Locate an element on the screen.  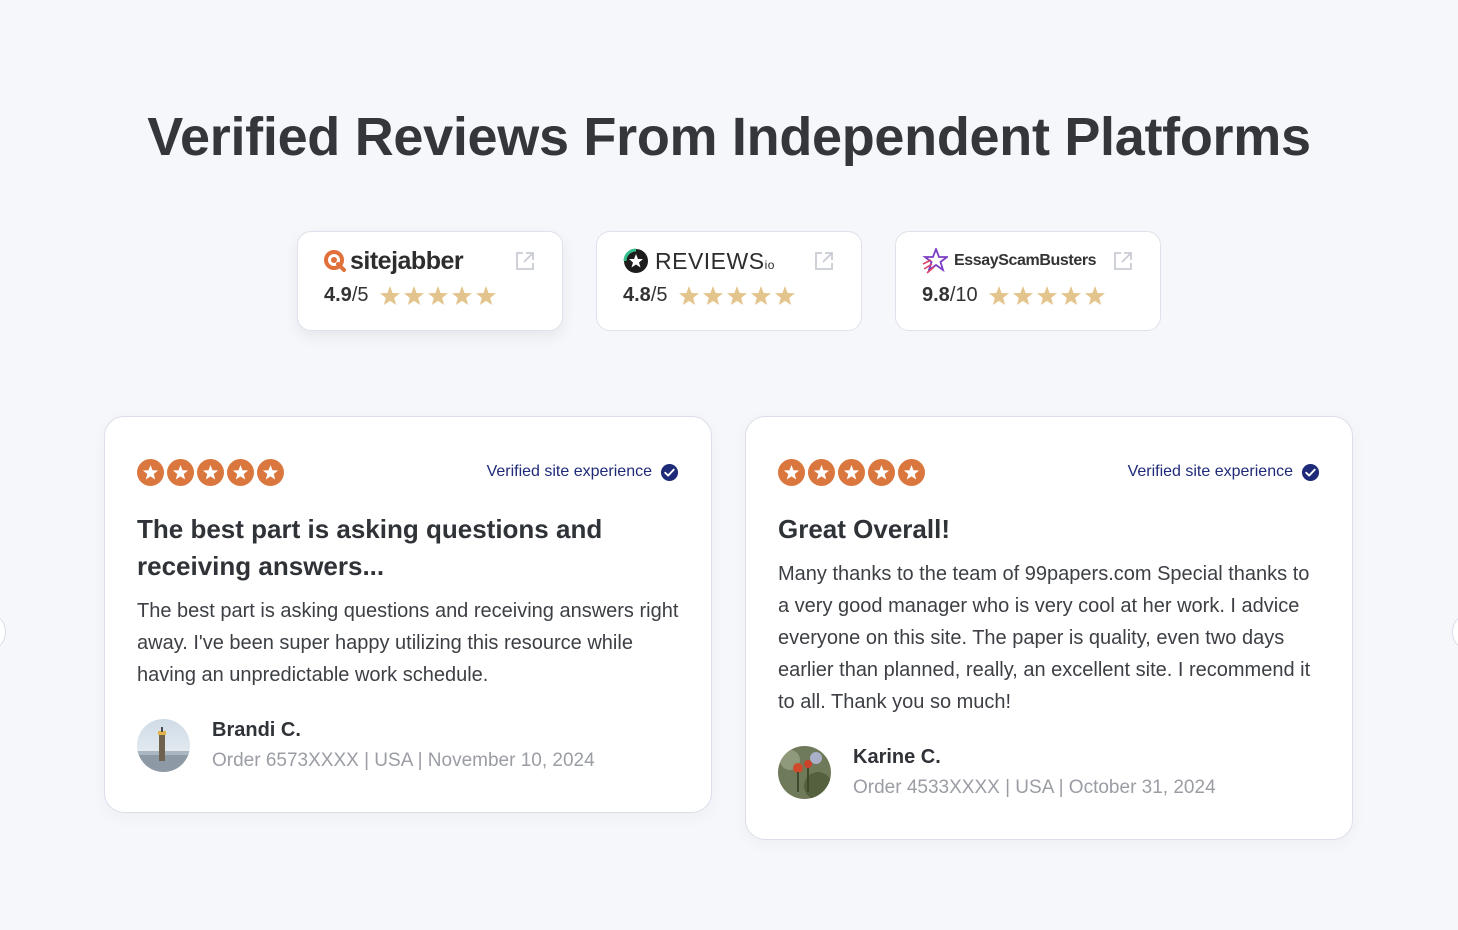
review-meta: Order 6573XXXX | USA | November 10, 2024 is located at coordinates (403, 760).